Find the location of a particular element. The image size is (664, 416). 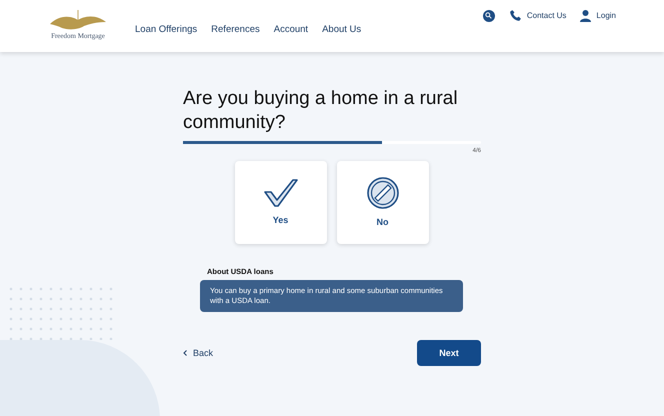

nav-link: About Us is located at coordinates (342, 30).